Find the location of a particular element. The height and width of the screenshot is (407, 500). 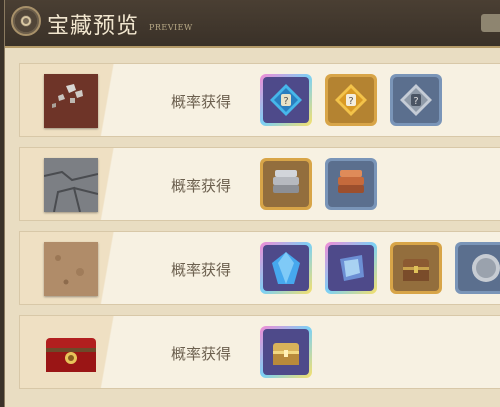

panel-subtitle: PREVIEW is located at coordinates (171, 27).